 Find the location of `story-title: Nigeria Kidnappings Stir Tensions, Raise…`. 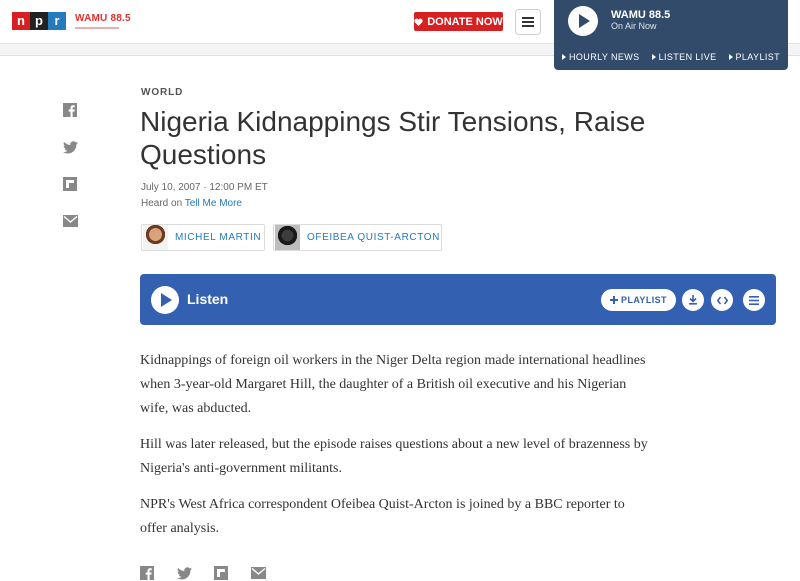

story-title: Nigeria Kidnappings Stir Tensions, Raise… is located at coordinates (393, 138).